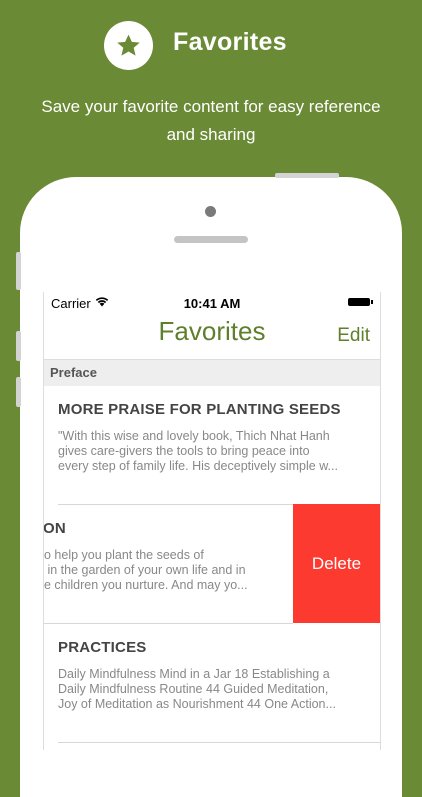 The height and width of the screenshot is (797, 422). What do you see at coordinates (219, 742) in the screenshot?
I see `row-separator` at bounding box center [219, 742].